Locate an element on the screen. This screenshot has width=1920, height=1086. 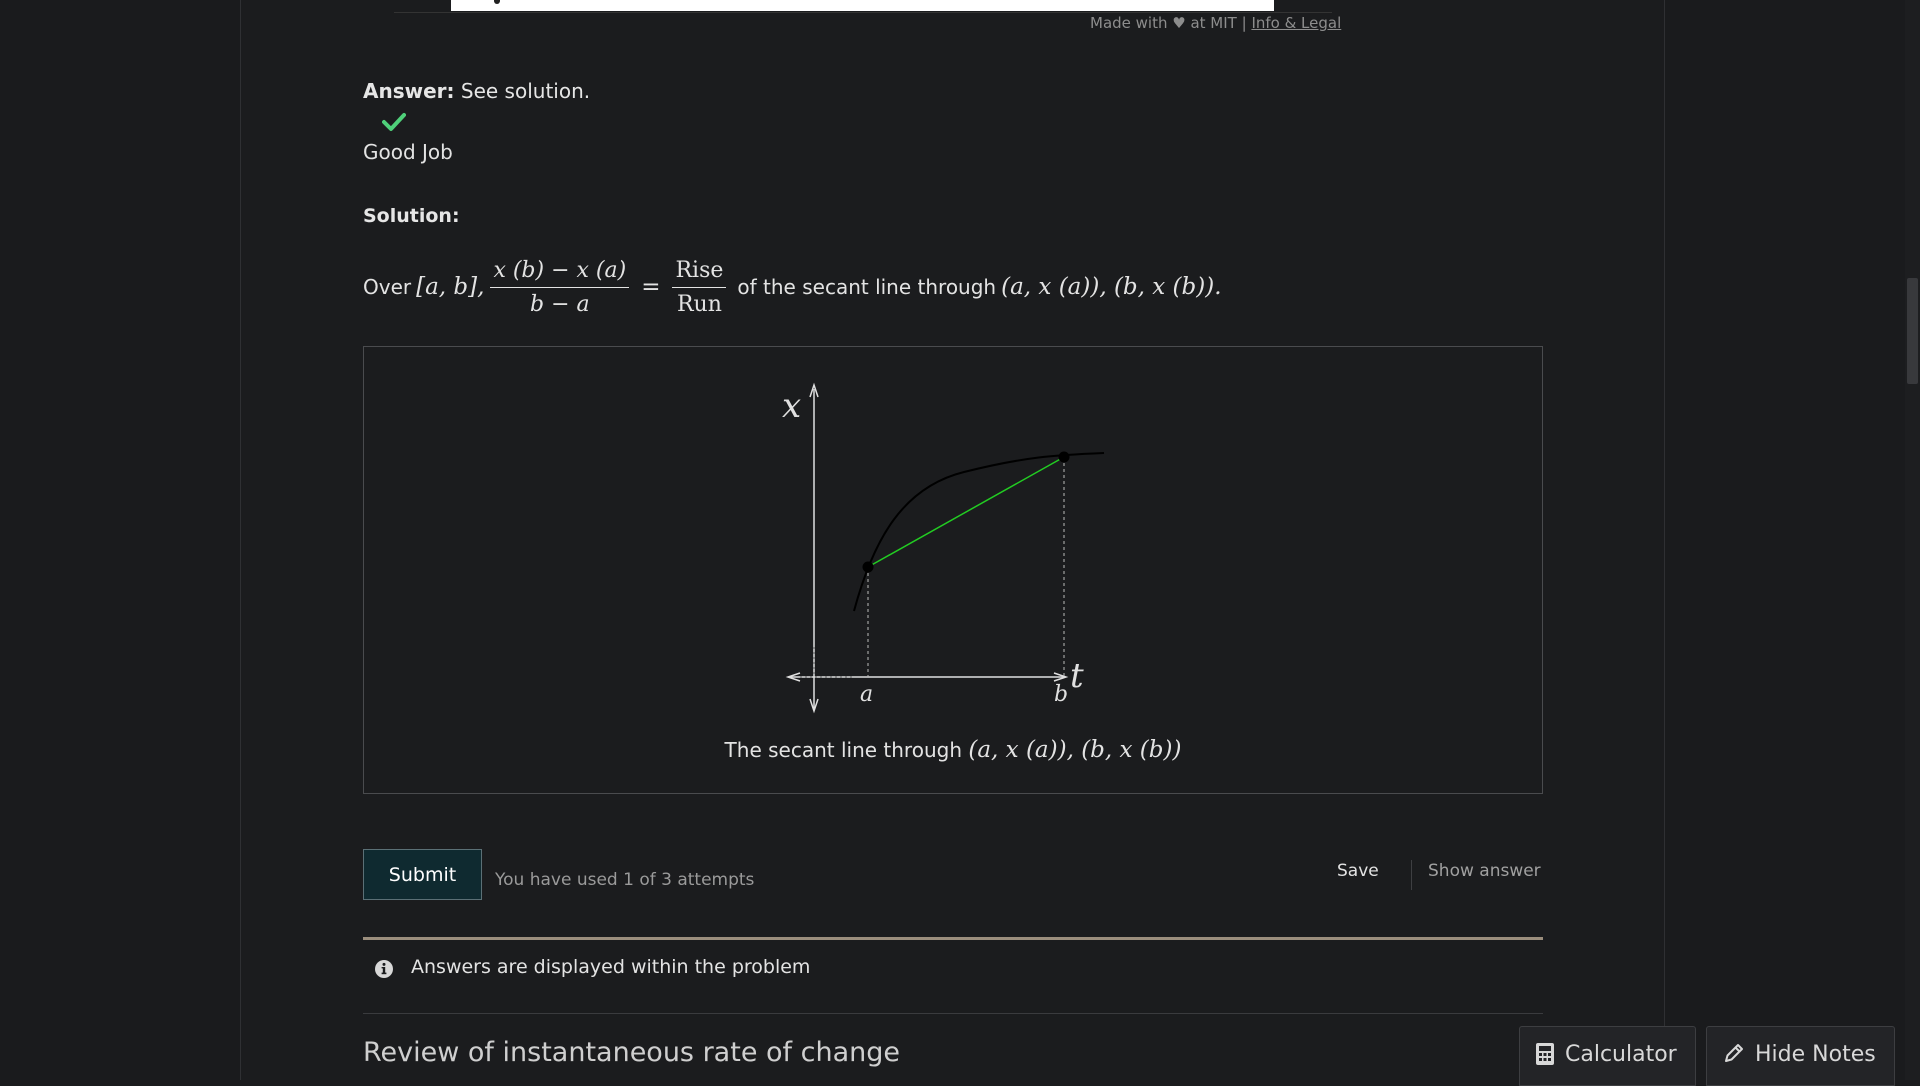
fraction-denominator: b − a is located at coordinates (560, 304).